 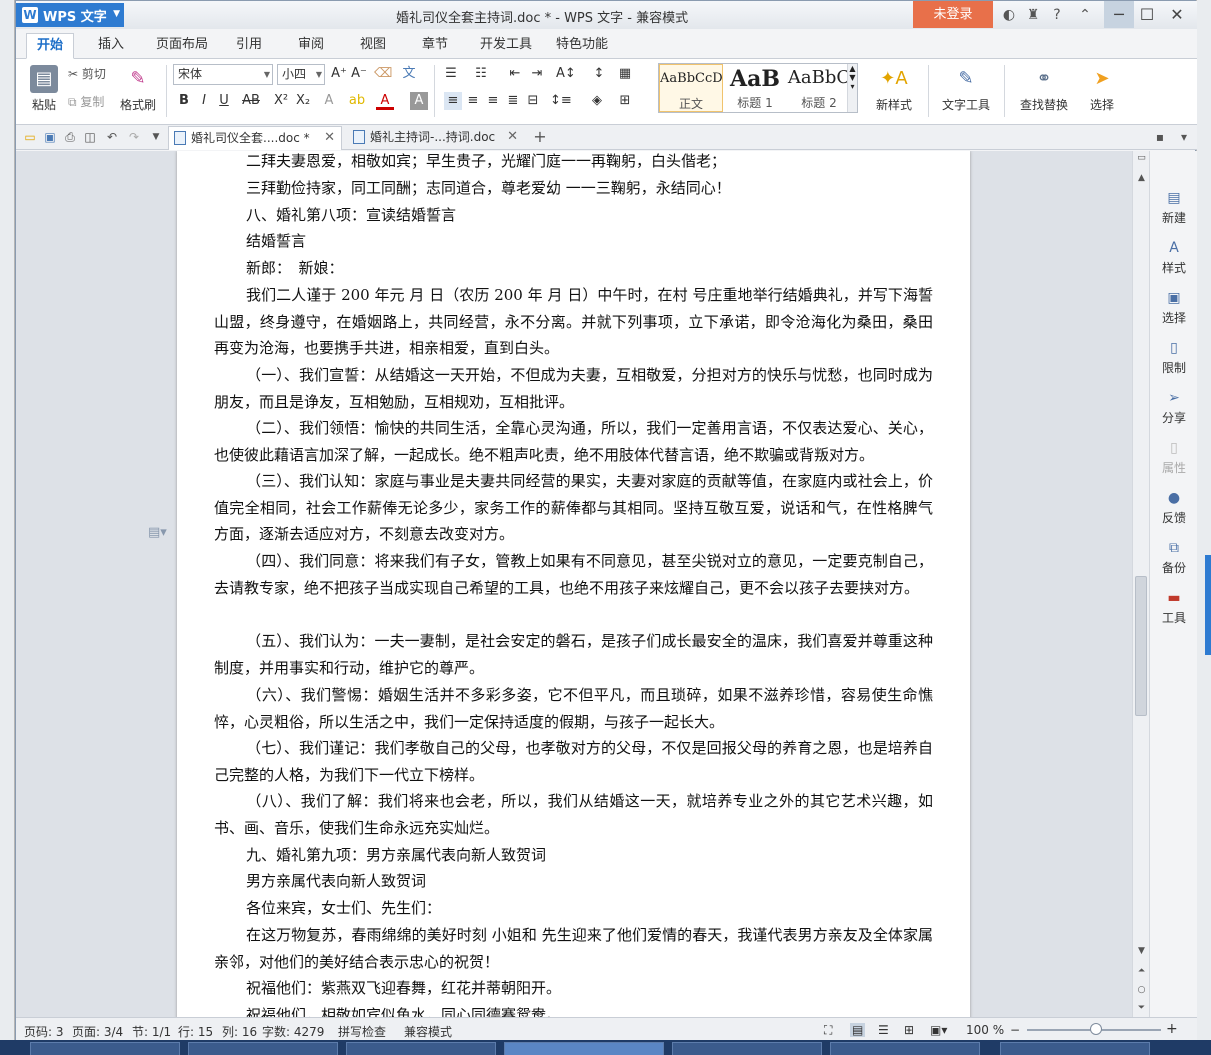 What do you see at coordinates (1174, 207) in the screenshot?
I see `sidepanel-new: ▤ 新建` at bounding box center [1174, 207].